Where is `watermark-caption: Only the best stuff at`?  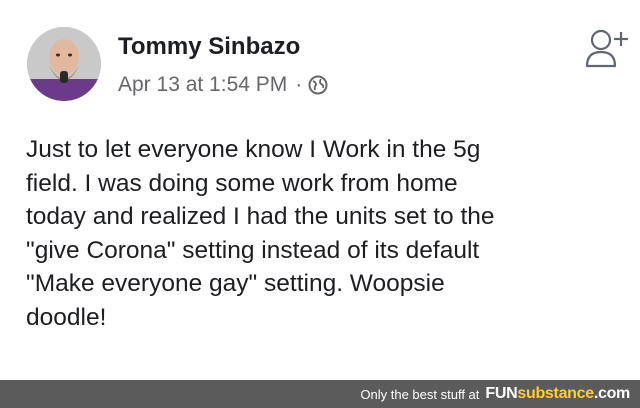
watermark-caption: Only the best stuff at is located at coordinates (420, 394).